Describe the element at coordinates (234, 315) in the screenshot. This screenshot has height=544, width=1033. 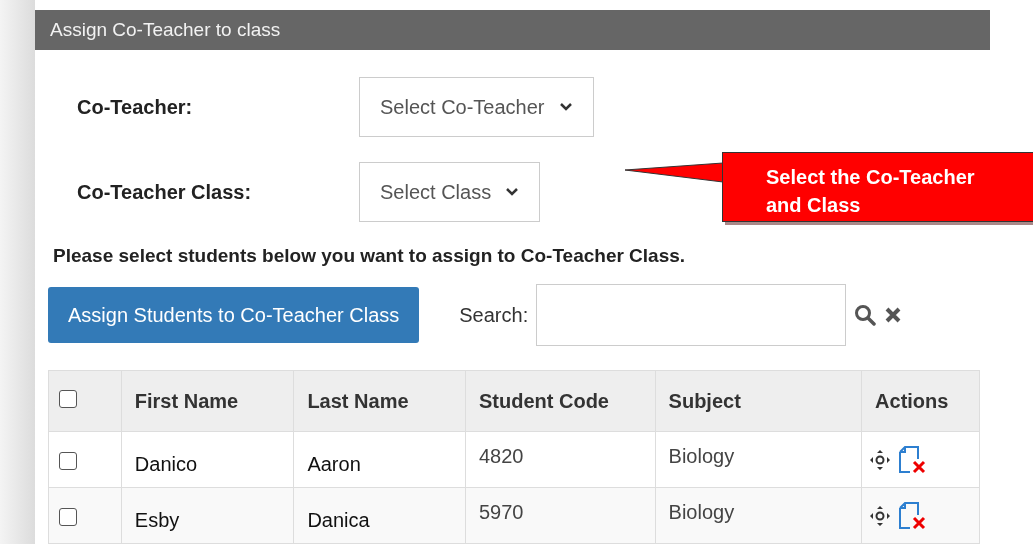
I see `assign-students-button: Assign Students to Co-Teacher Class` at that location.